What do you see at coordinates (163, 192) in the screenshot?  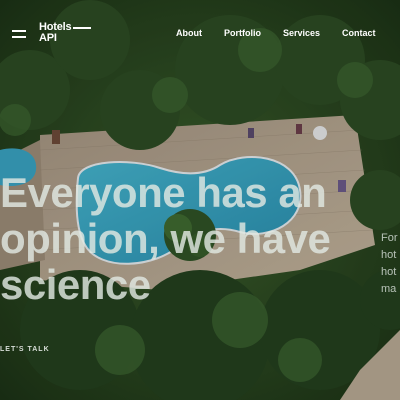 I see `hero-headline-line: Everyone has an` at bounding box center [163, 192].